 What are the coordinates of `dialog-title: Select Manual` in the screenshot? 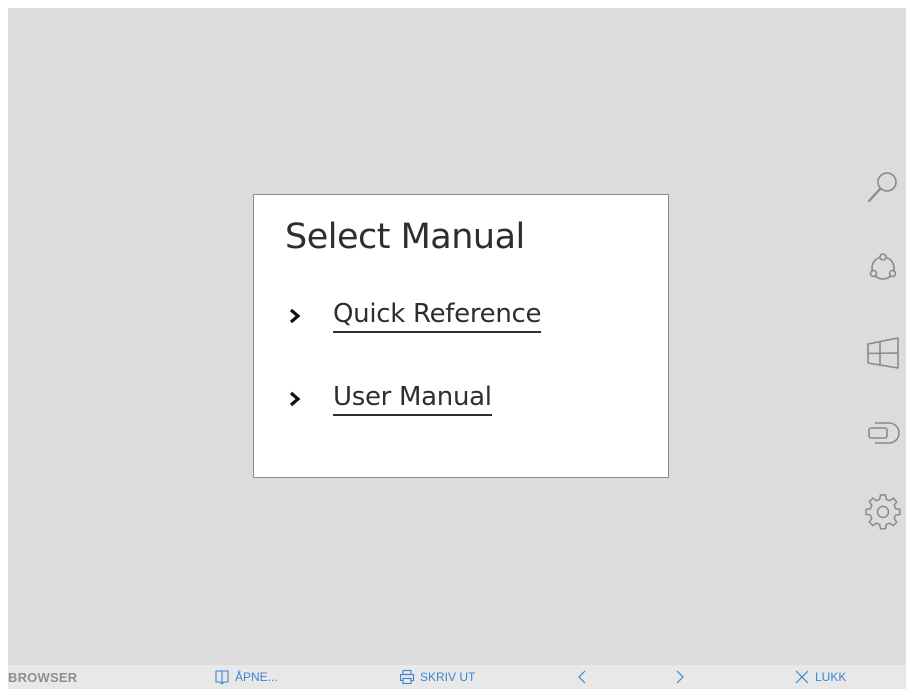 It's located at (405, 237).